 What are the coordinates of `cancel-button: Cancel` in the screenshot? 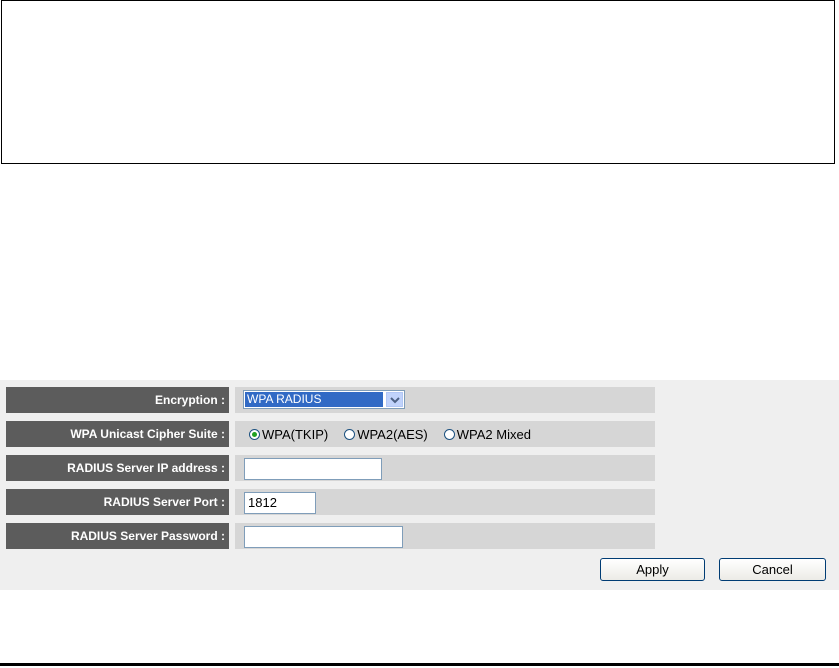 It's located at (772, 569).